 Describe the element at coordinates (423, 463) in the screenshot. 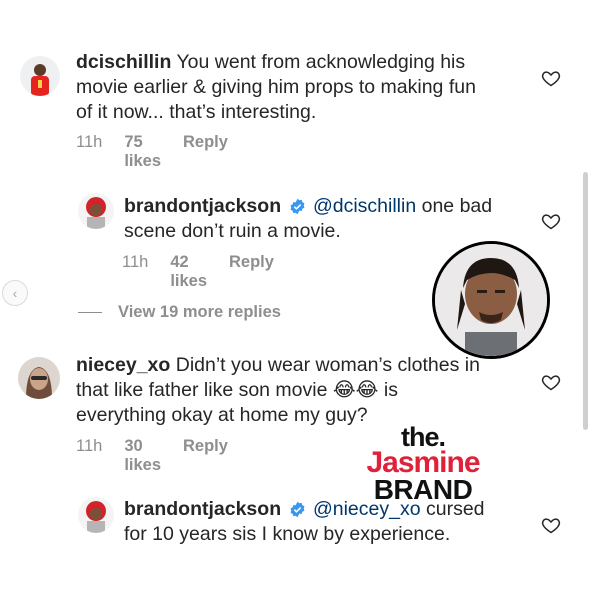

I see `the-jasmine-brand-watermark: the. Jasmine BRAND` at that location.